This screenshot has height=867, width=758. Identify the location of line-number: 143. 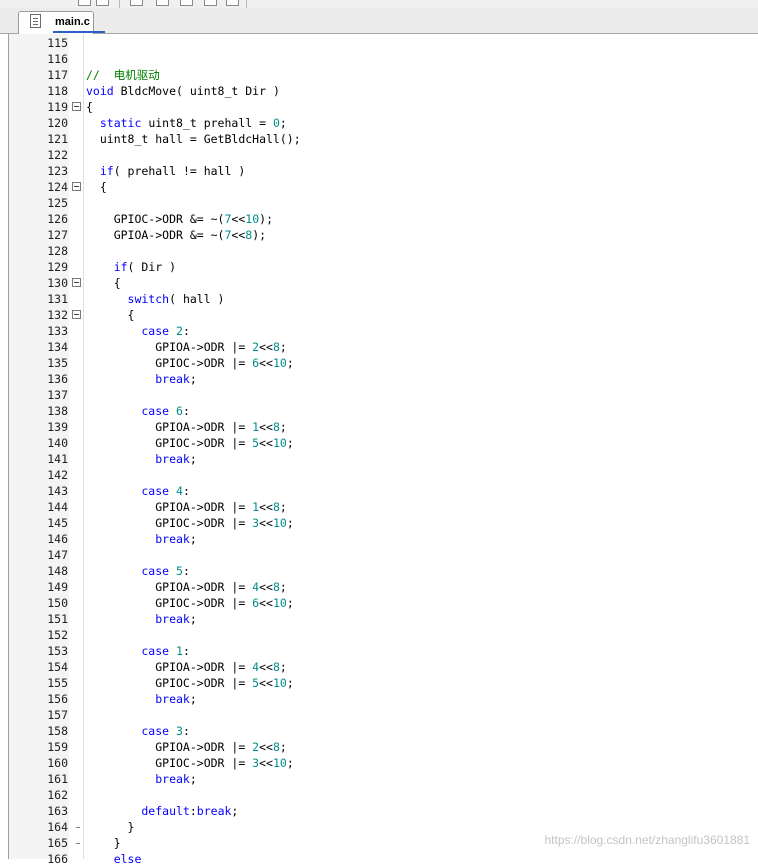
(57, 491).